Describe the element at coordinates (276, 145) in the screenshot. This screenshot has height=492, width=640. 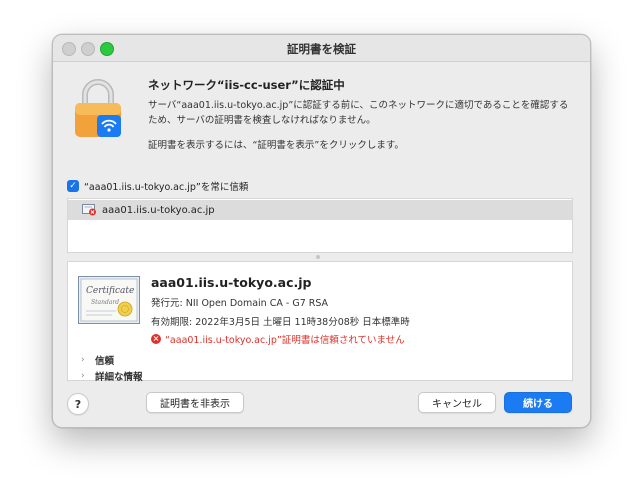
I see `show-cert-hint: 証明書を表示するには、“証明書を表示”をクリックします。` at that location.